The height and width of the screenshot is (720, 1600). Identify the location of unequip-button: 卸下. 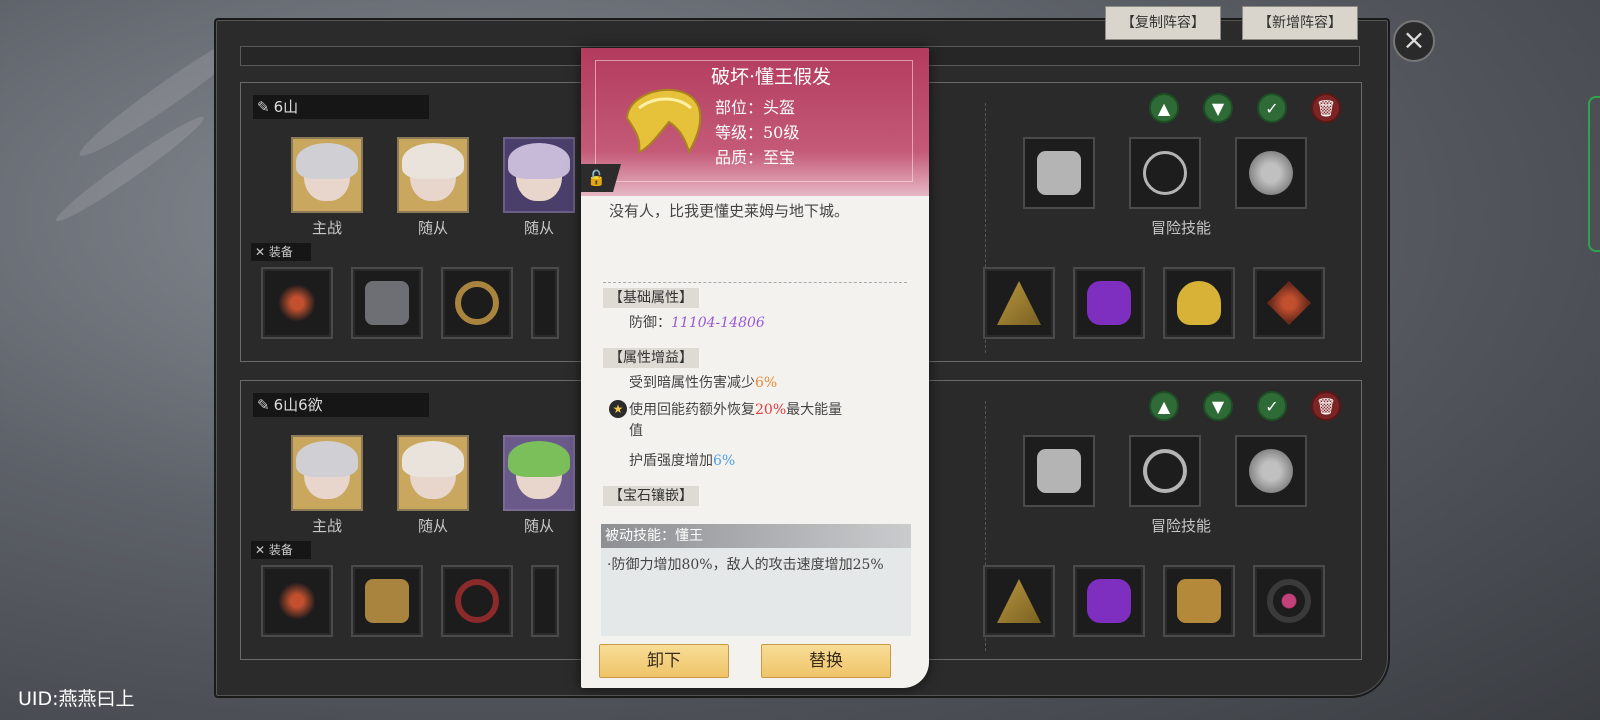
(664, 661).